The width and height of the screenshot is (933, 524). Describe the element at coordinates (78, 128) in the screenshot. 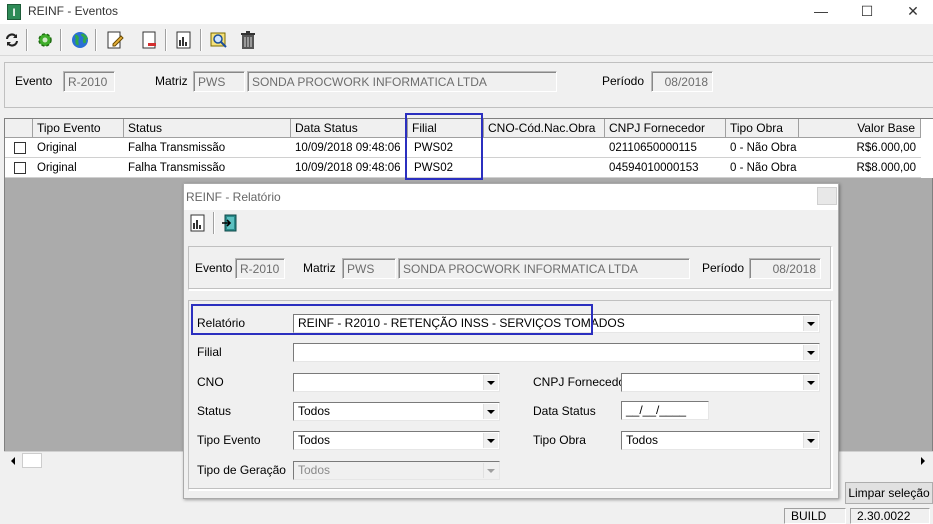

I see `column-header: Tipo Evento` at that location.